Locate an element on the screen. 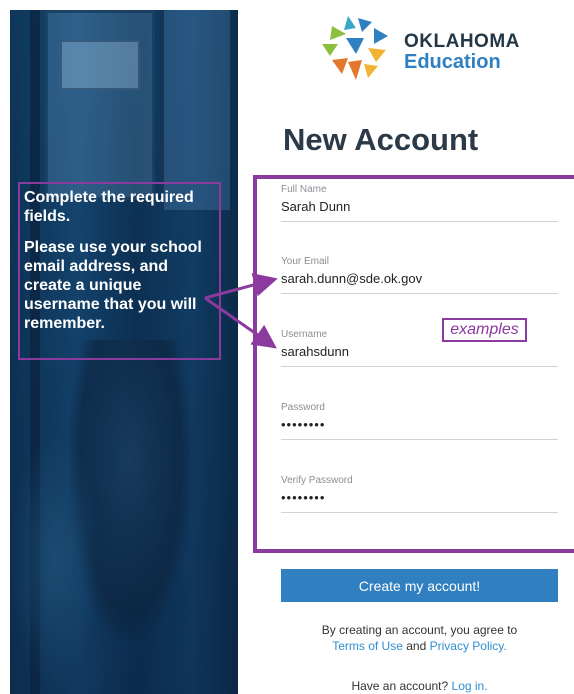 The image size is (574, 694). email-input is located at coordinates (419, 280).